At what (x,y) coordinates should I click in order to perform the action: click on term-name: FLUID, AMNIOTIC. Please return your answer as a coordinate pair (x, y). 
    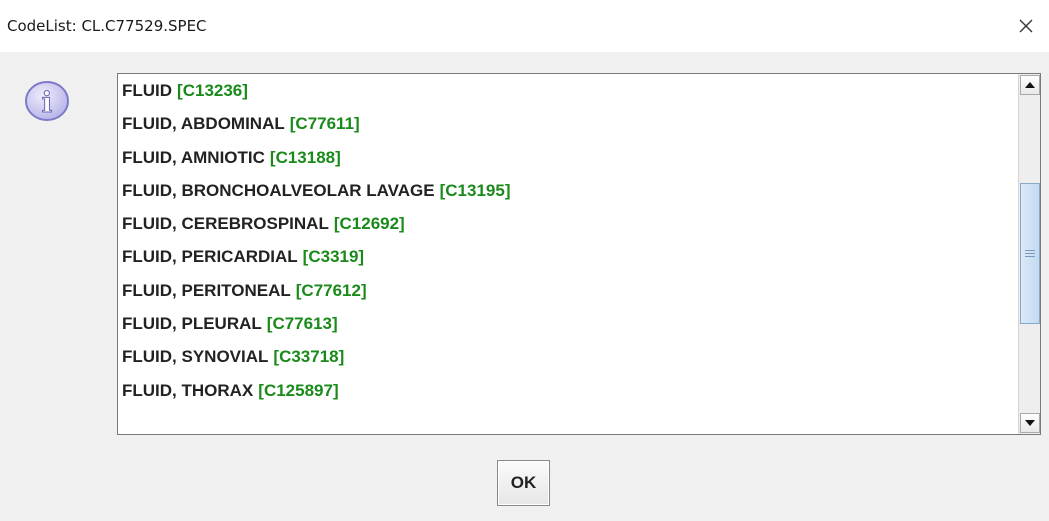
    Looking at the image, I should click on (193, 157).